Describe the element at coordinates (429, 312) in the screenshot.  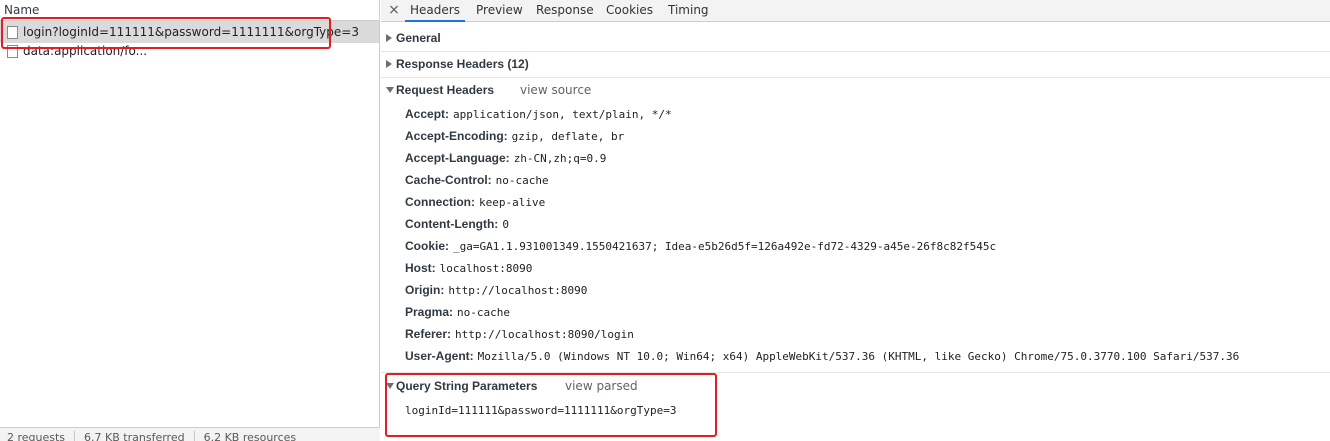
I see `header-name: Pragma:` at that location.